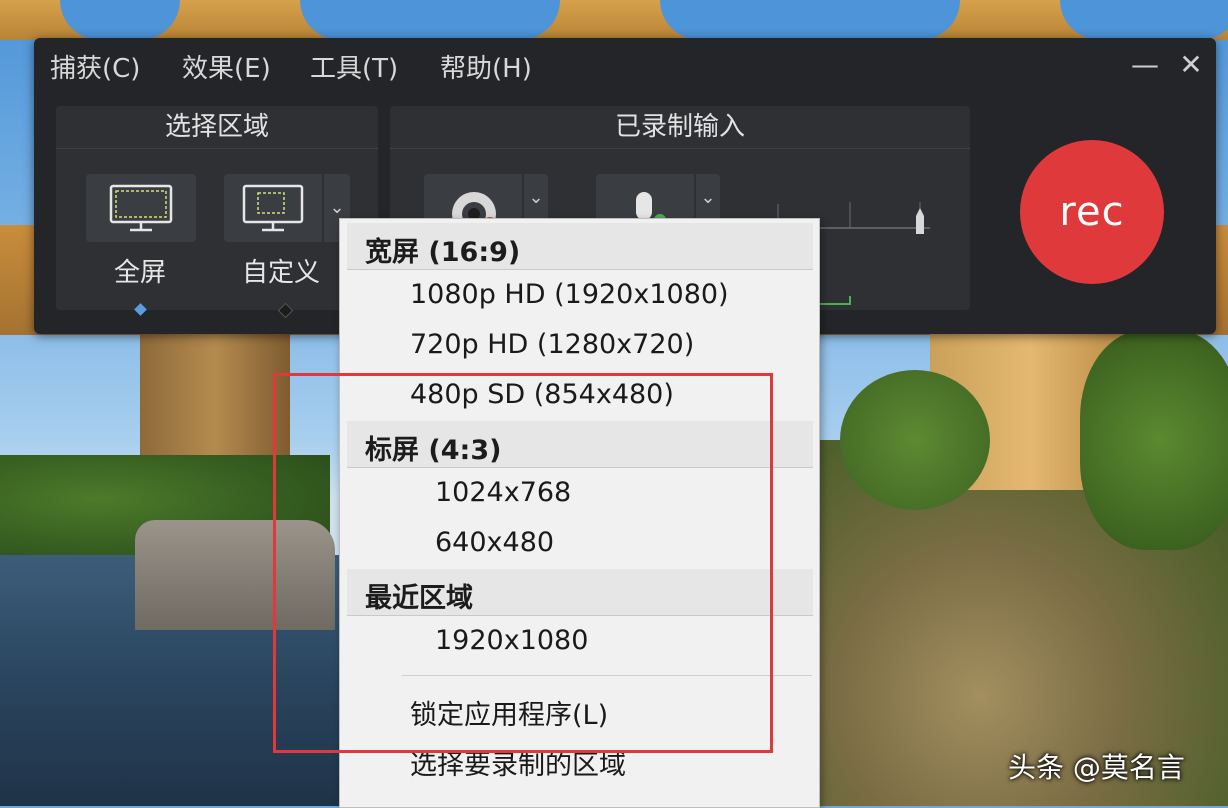 The width and height of the screenshot is (1228, 808). I want to click on minimize-button: —, so click(1145, 64).